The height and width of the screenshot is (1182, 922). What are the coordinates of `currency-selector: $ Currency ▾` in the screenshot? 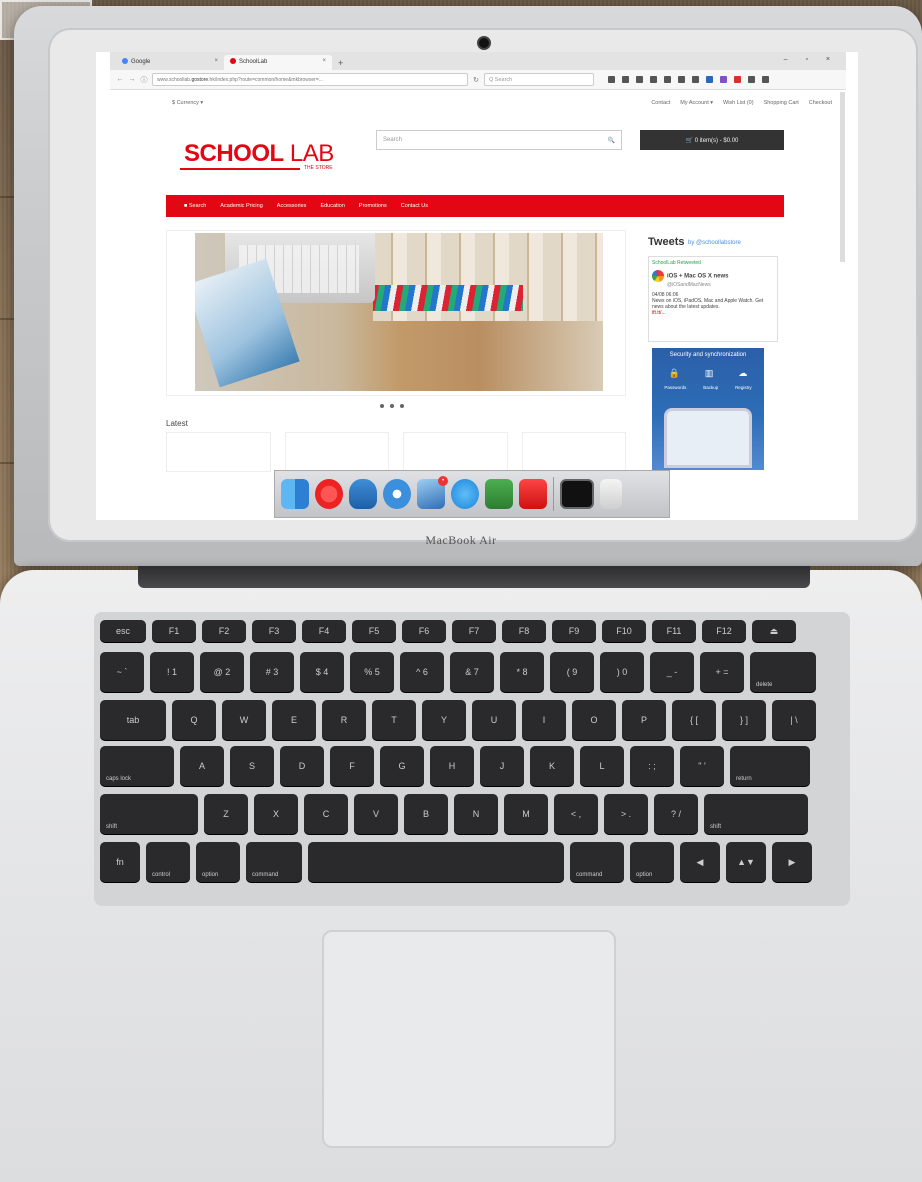 It's located at (187, 103).